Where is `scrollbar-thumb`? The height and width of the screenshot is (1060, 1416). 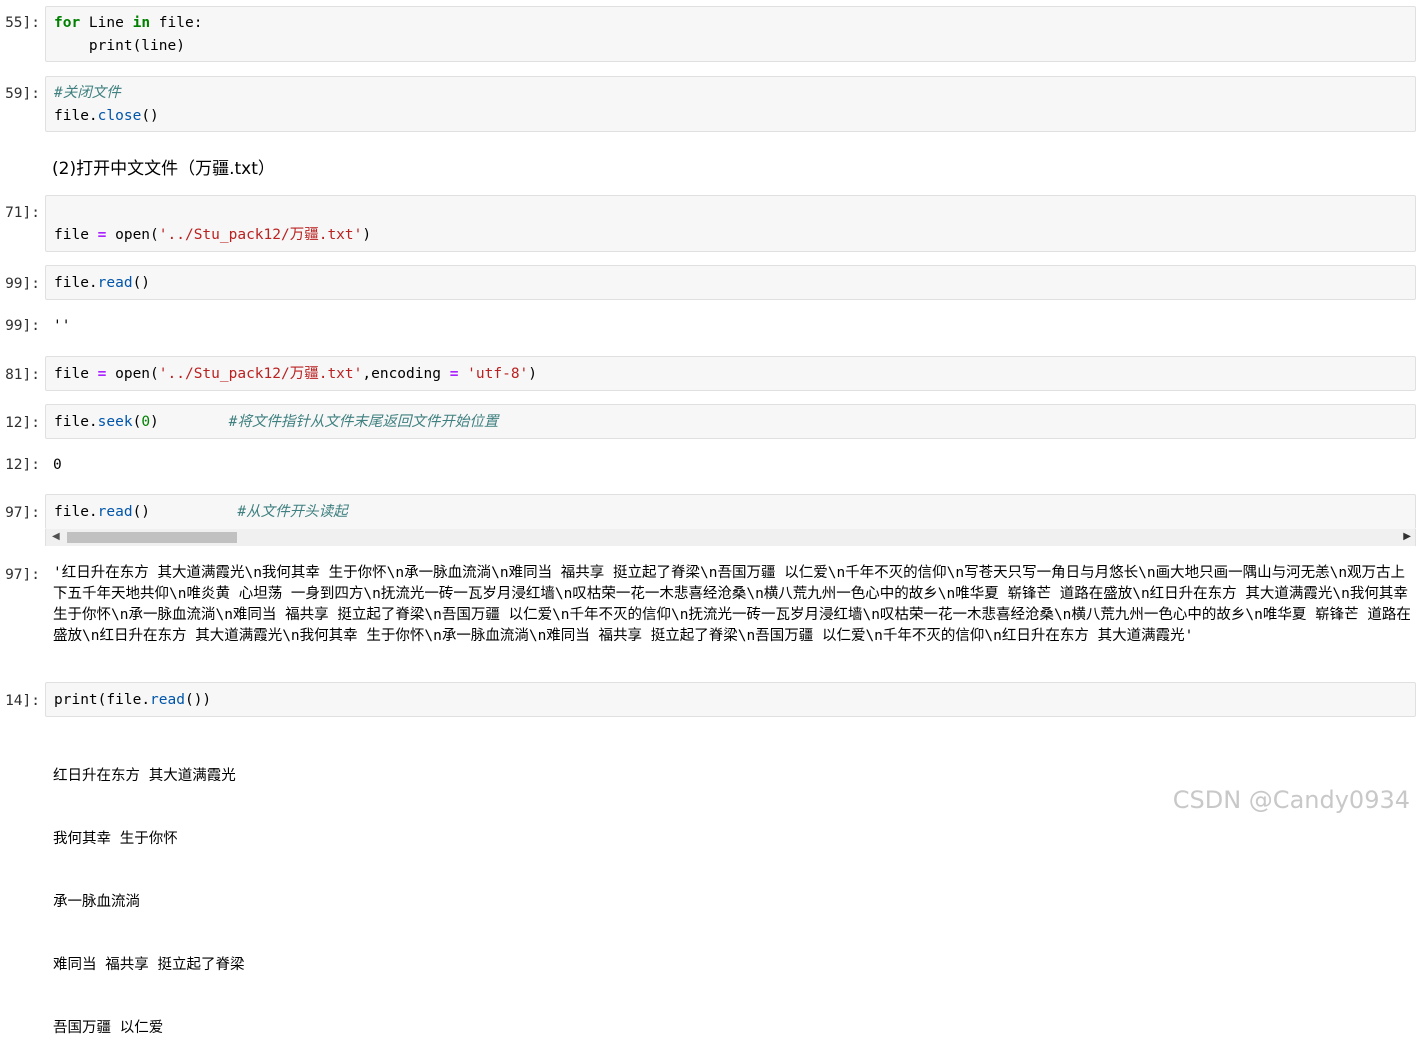
scrollbar-thumb is located at coordinates (152, 537).